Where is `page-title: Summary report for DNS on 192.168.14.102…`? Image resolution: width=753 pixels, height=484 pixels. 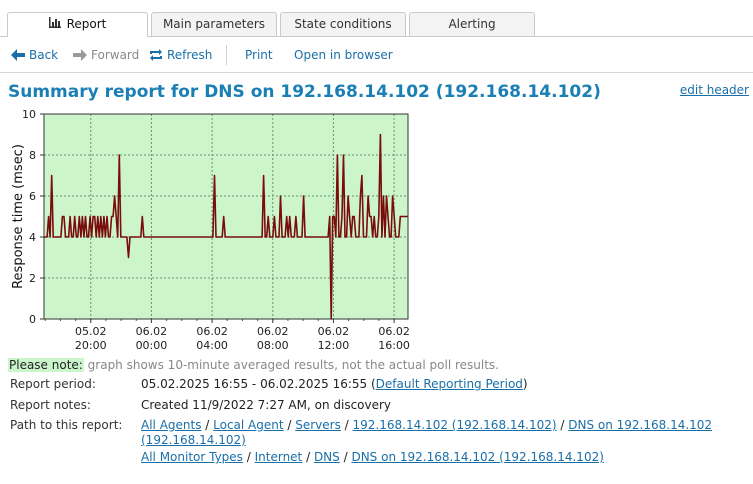
page-title: Summary report for DNS on 192.168.14.102… is located at coordinates (304, 92).